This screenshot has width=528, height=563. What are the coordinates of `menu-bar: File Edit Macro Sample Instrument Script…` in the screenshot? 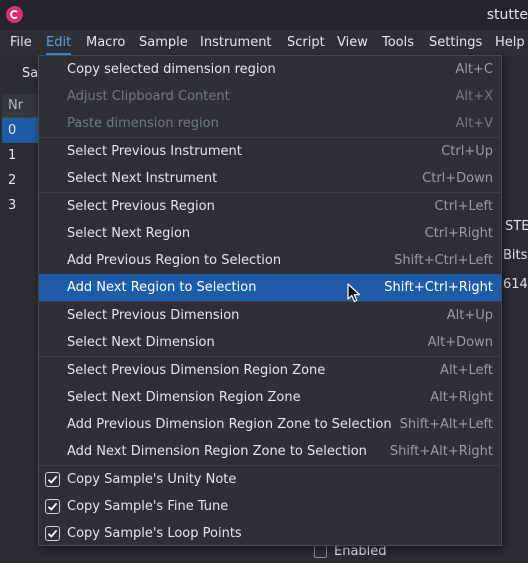 It's located at (264, 43).